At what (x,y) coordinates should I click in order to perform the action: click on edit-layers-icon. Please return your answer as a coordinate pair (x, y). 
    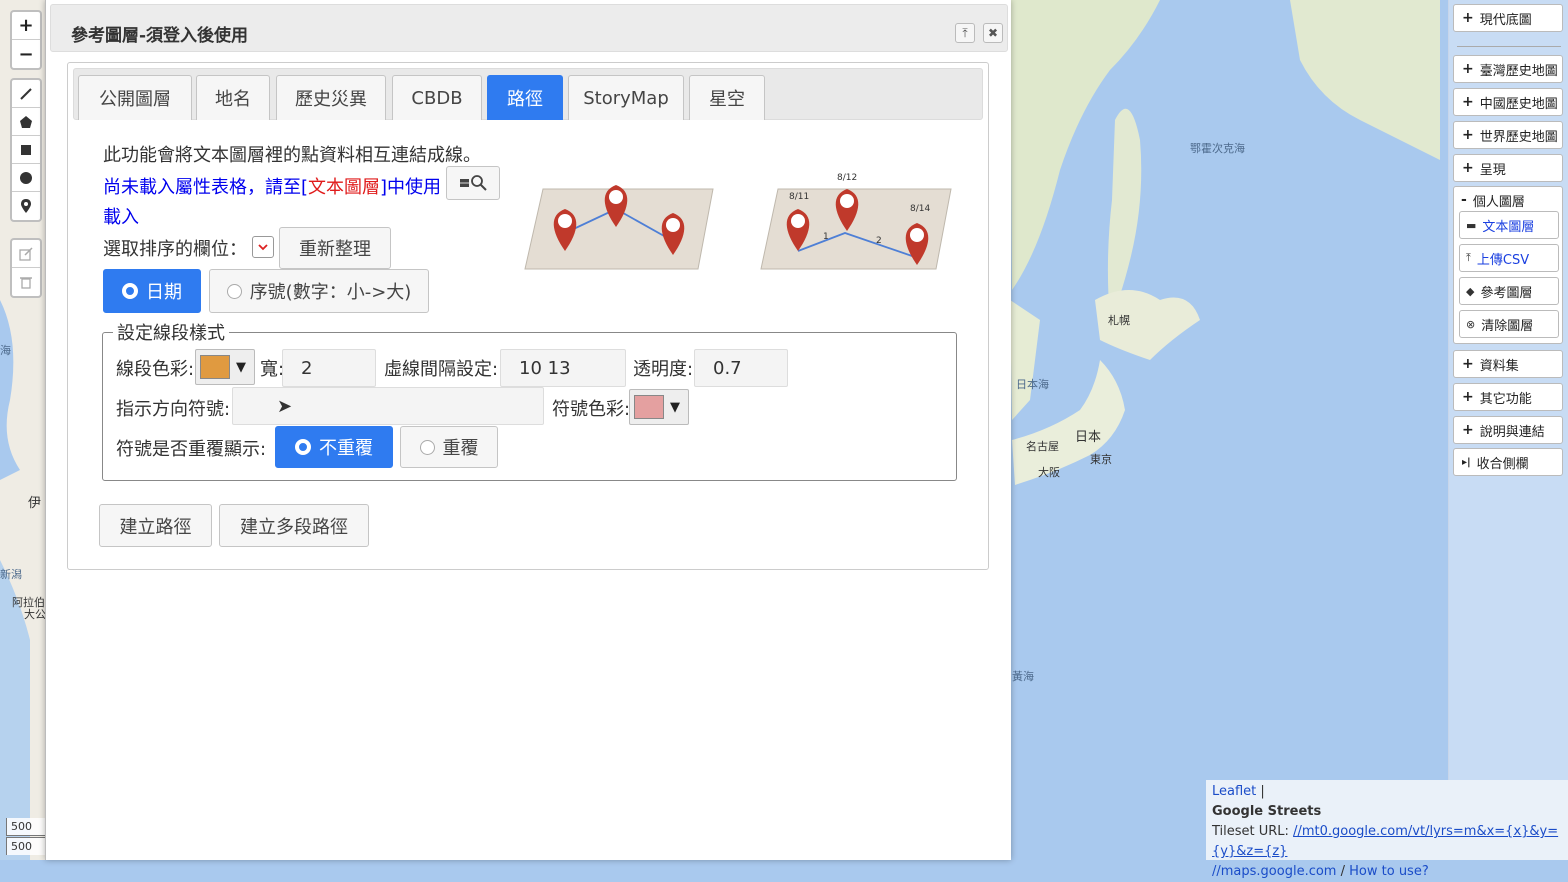
    Looking at the image, I should click on (26, 254).